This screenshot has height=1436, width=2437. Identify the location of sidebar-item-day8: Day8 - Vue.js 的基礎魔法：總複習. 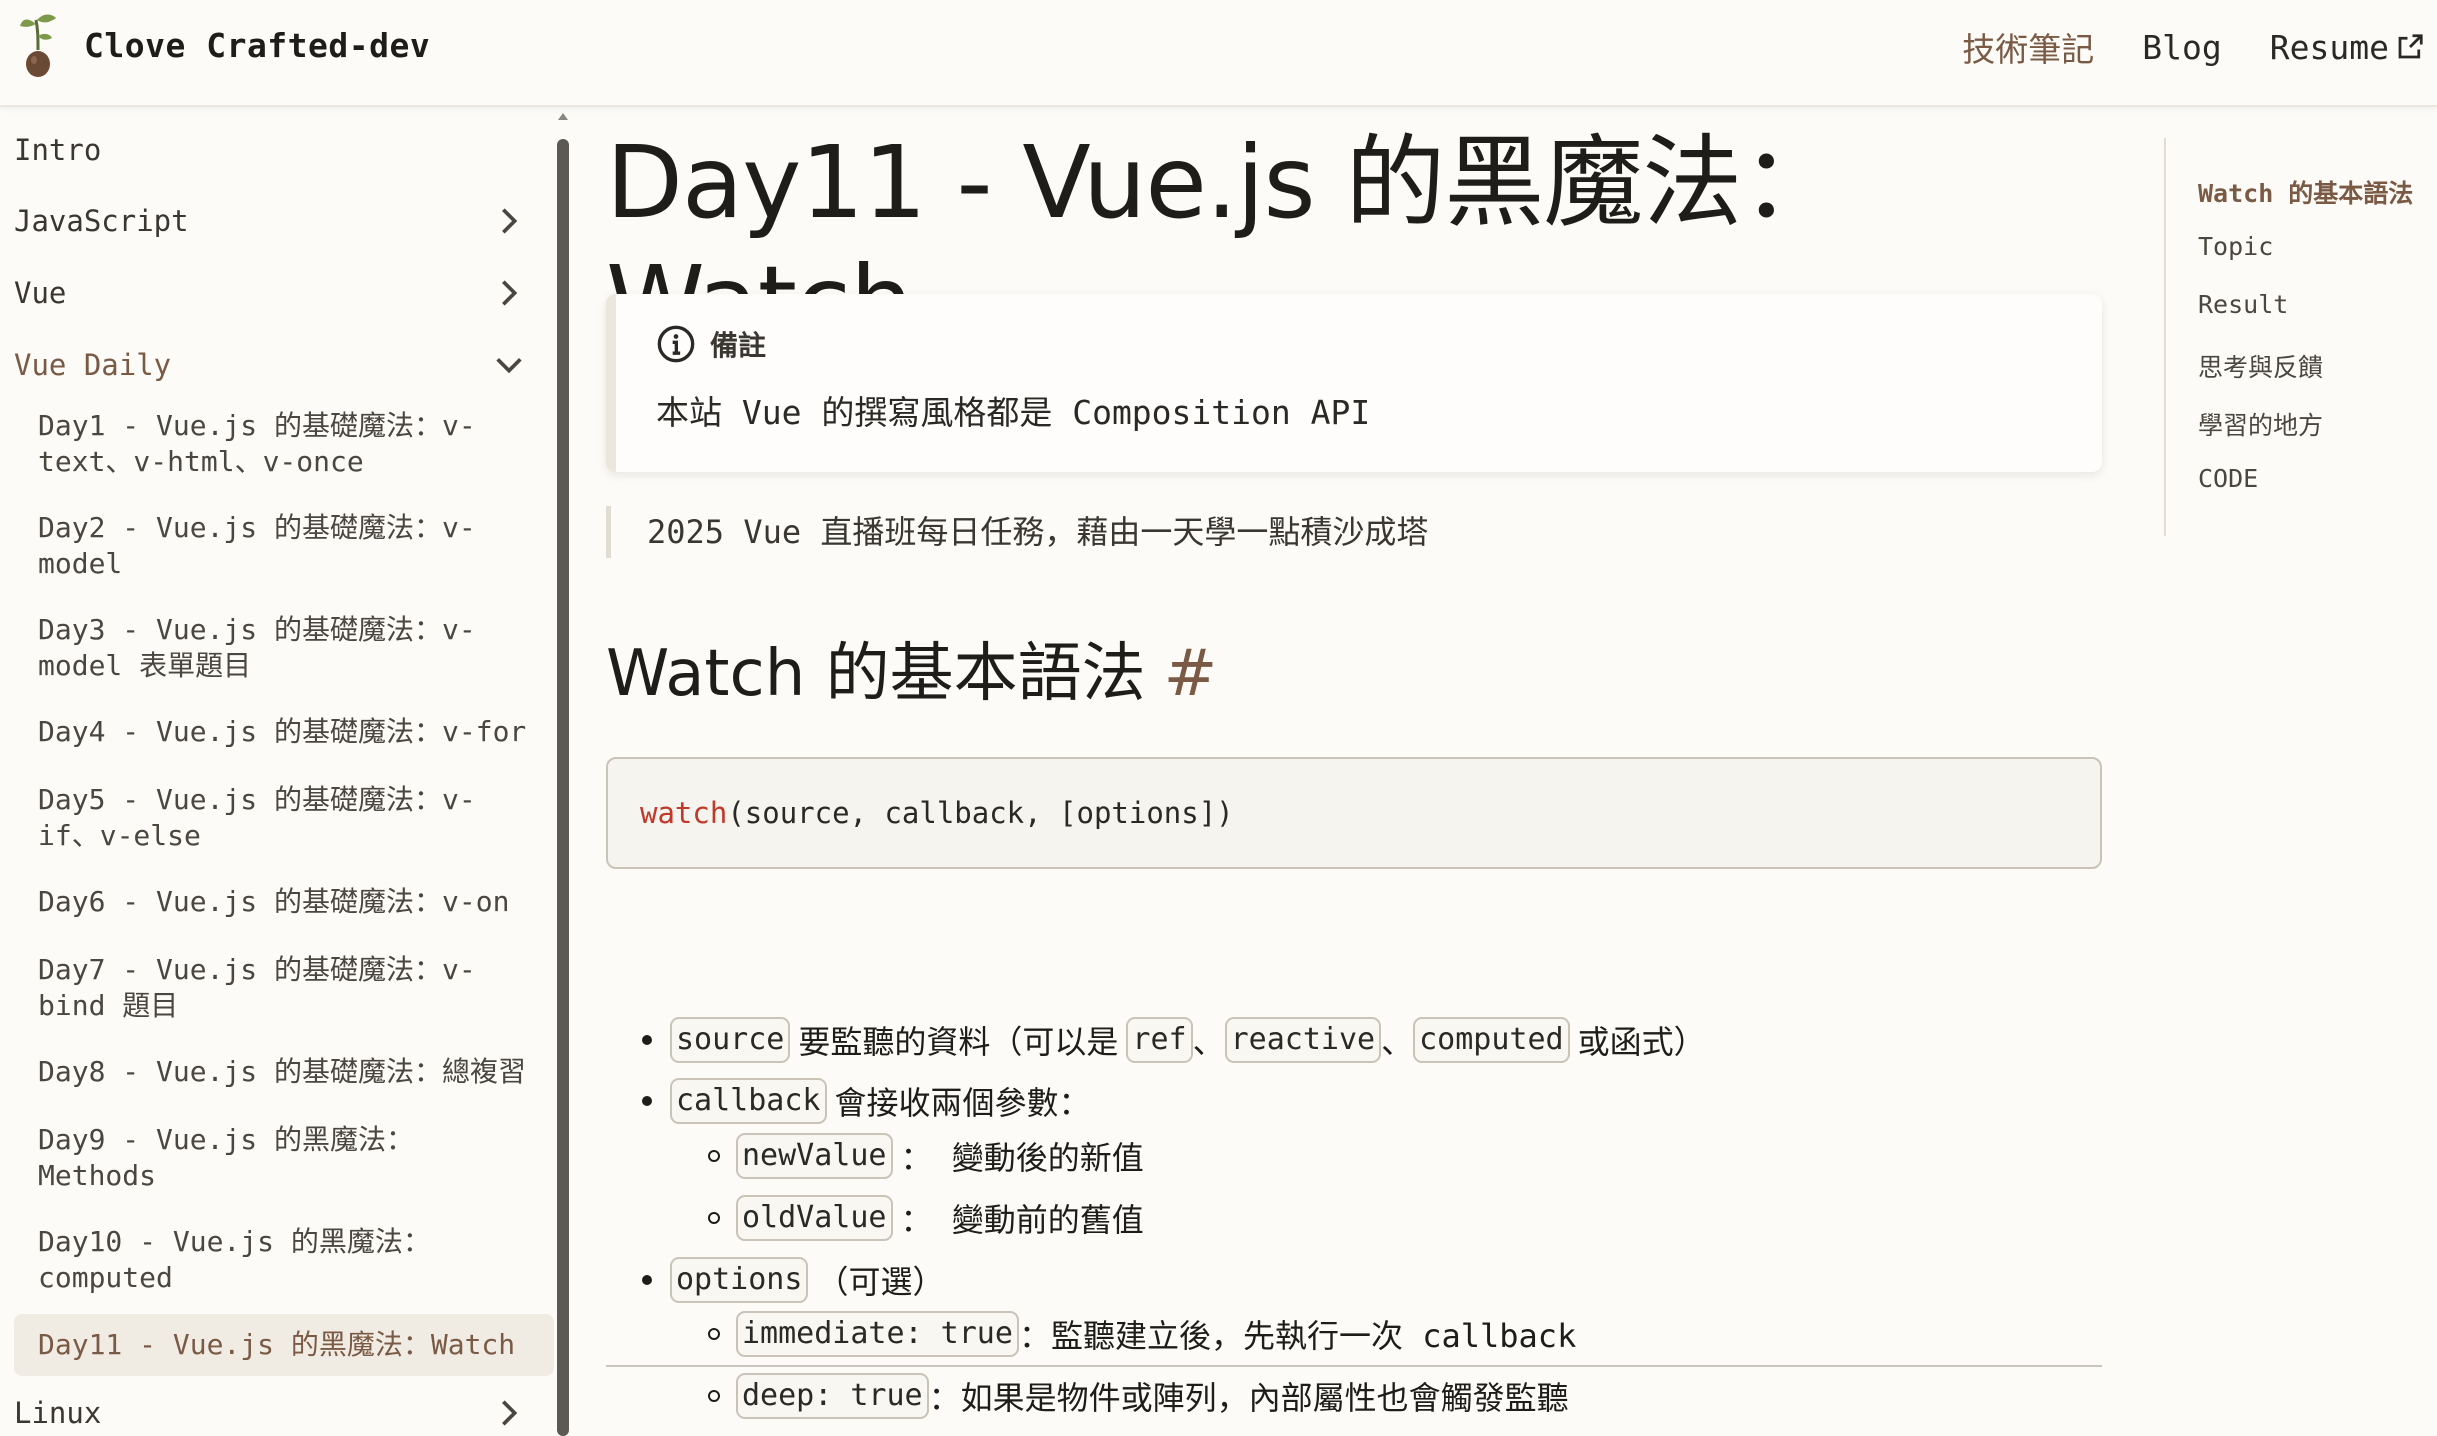
(288, 1072).